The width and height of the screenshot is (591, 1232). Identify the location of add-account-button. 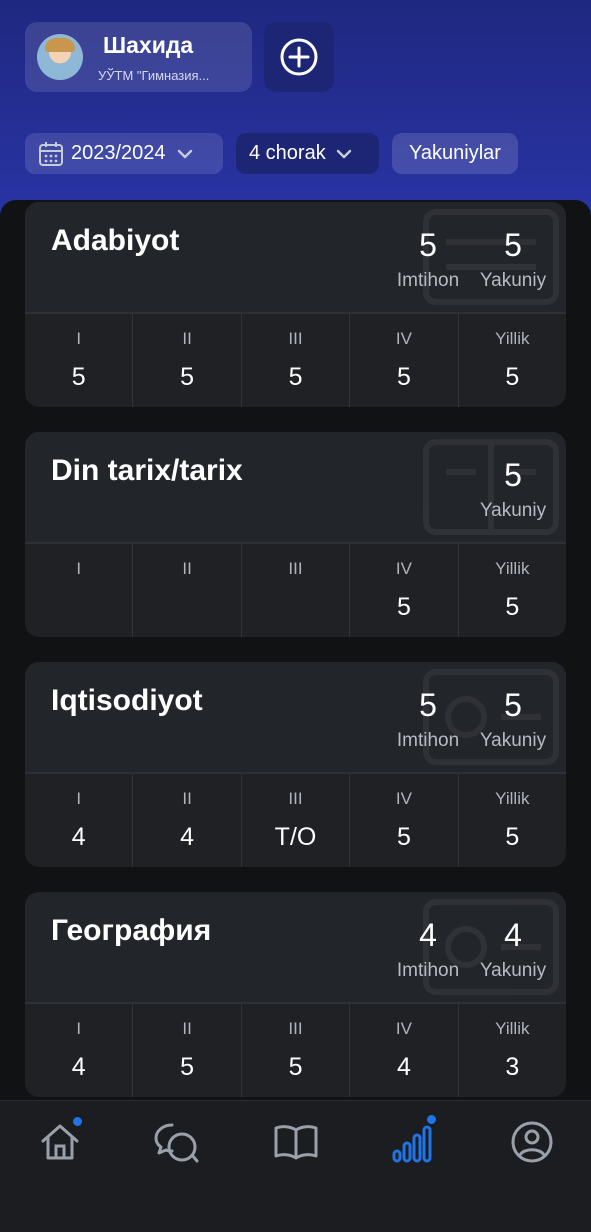
(299, 57).